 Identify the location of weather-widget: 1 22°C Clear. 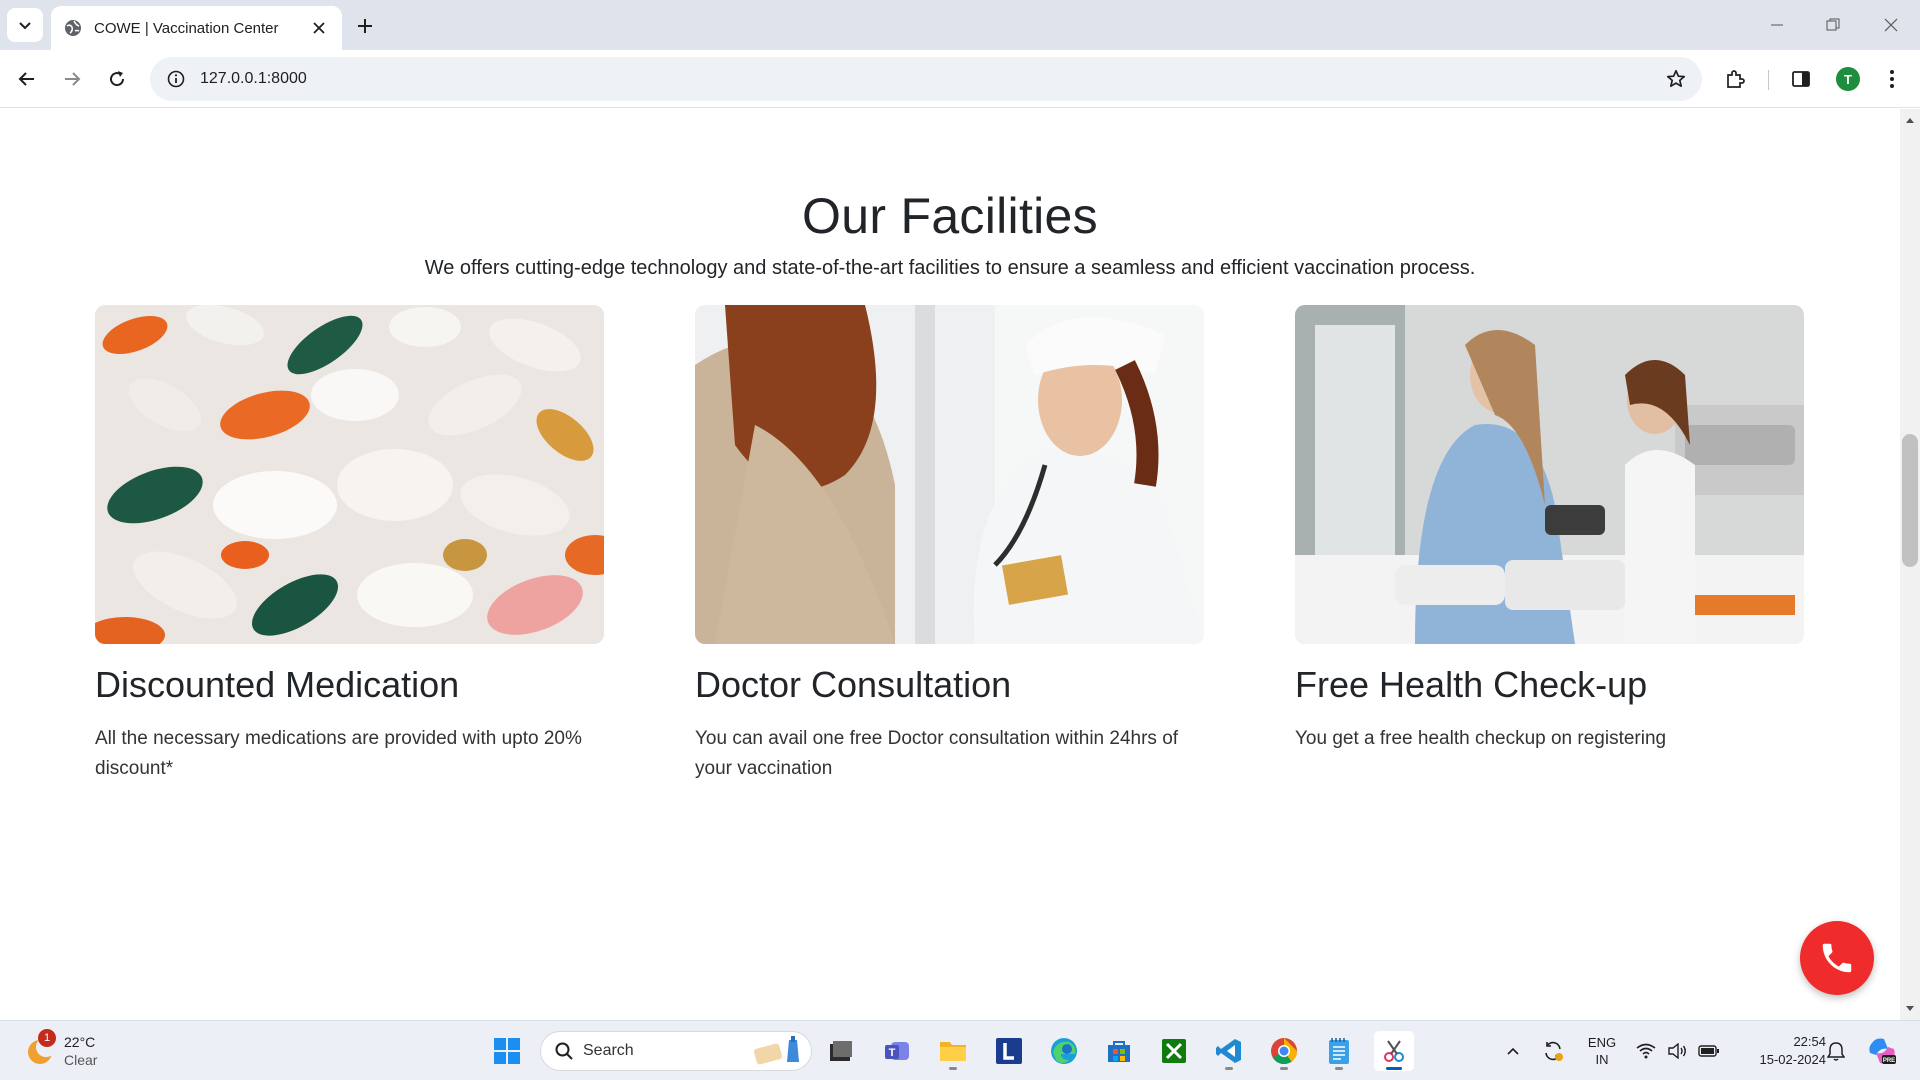
(79, 1051).